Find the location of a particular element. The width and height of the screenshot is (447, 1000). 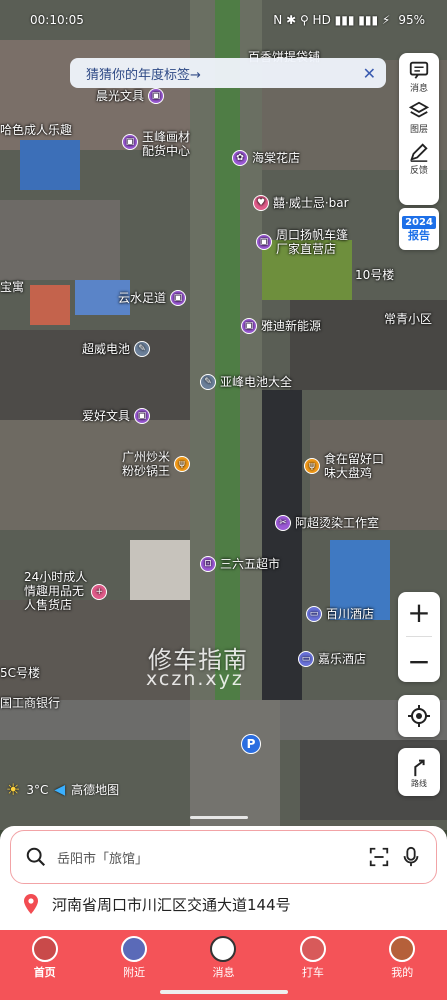

nav-home: 首页 is located at coordinates (45, 968).